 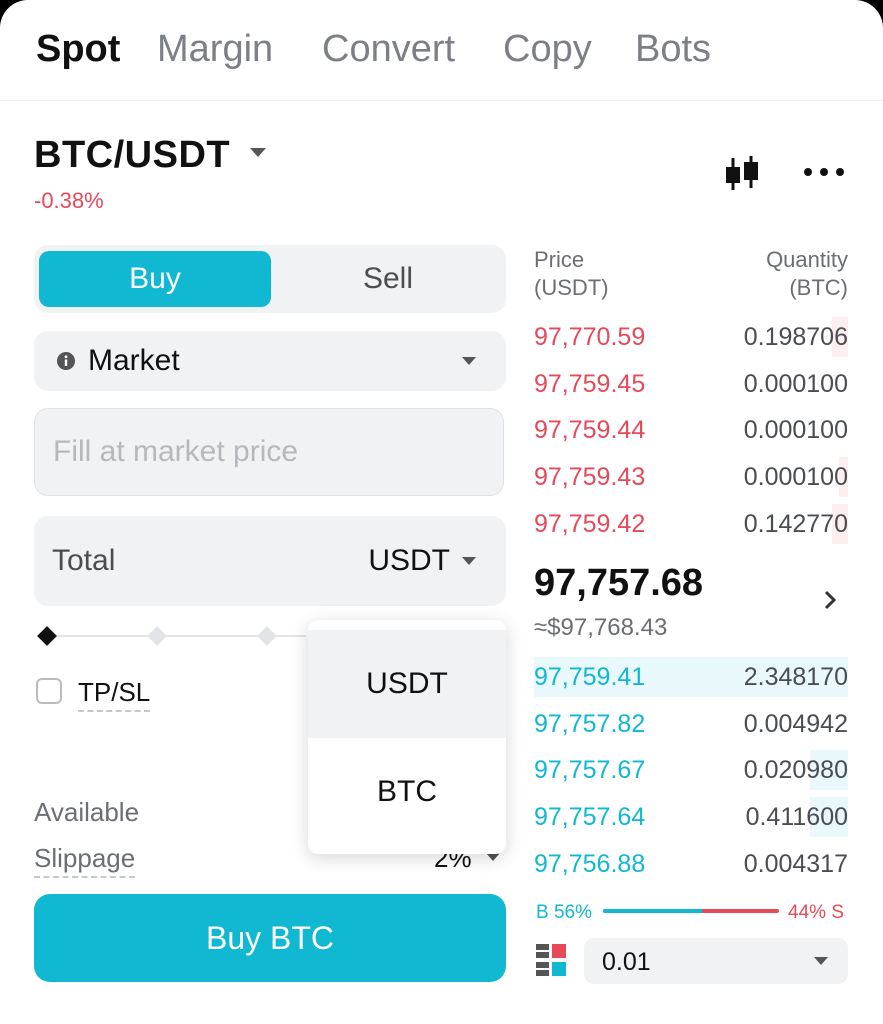 What do you see at coordinates (818, 287) in the screenshot?
I see `quantity-header-unit: (BTC)` at bounding box center [818, 287].